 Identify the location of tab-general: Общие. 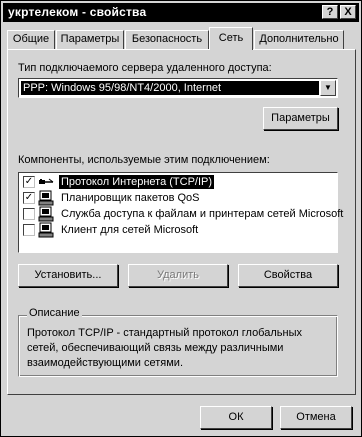
(31, 39).